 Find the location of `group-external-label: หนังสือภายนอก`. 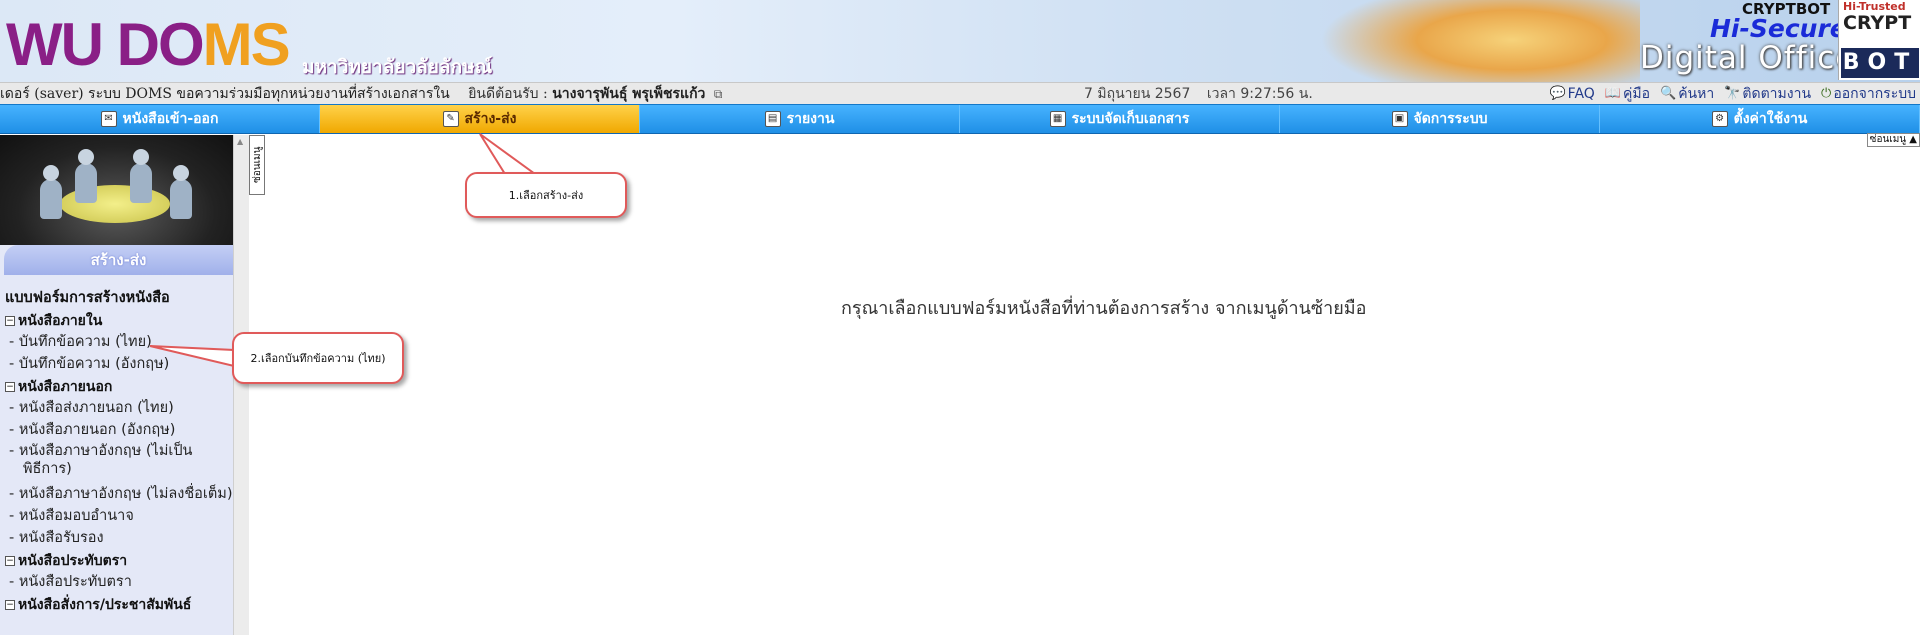

group-external-label: หนังสือภายนอก is located at coordinates (65, 387).